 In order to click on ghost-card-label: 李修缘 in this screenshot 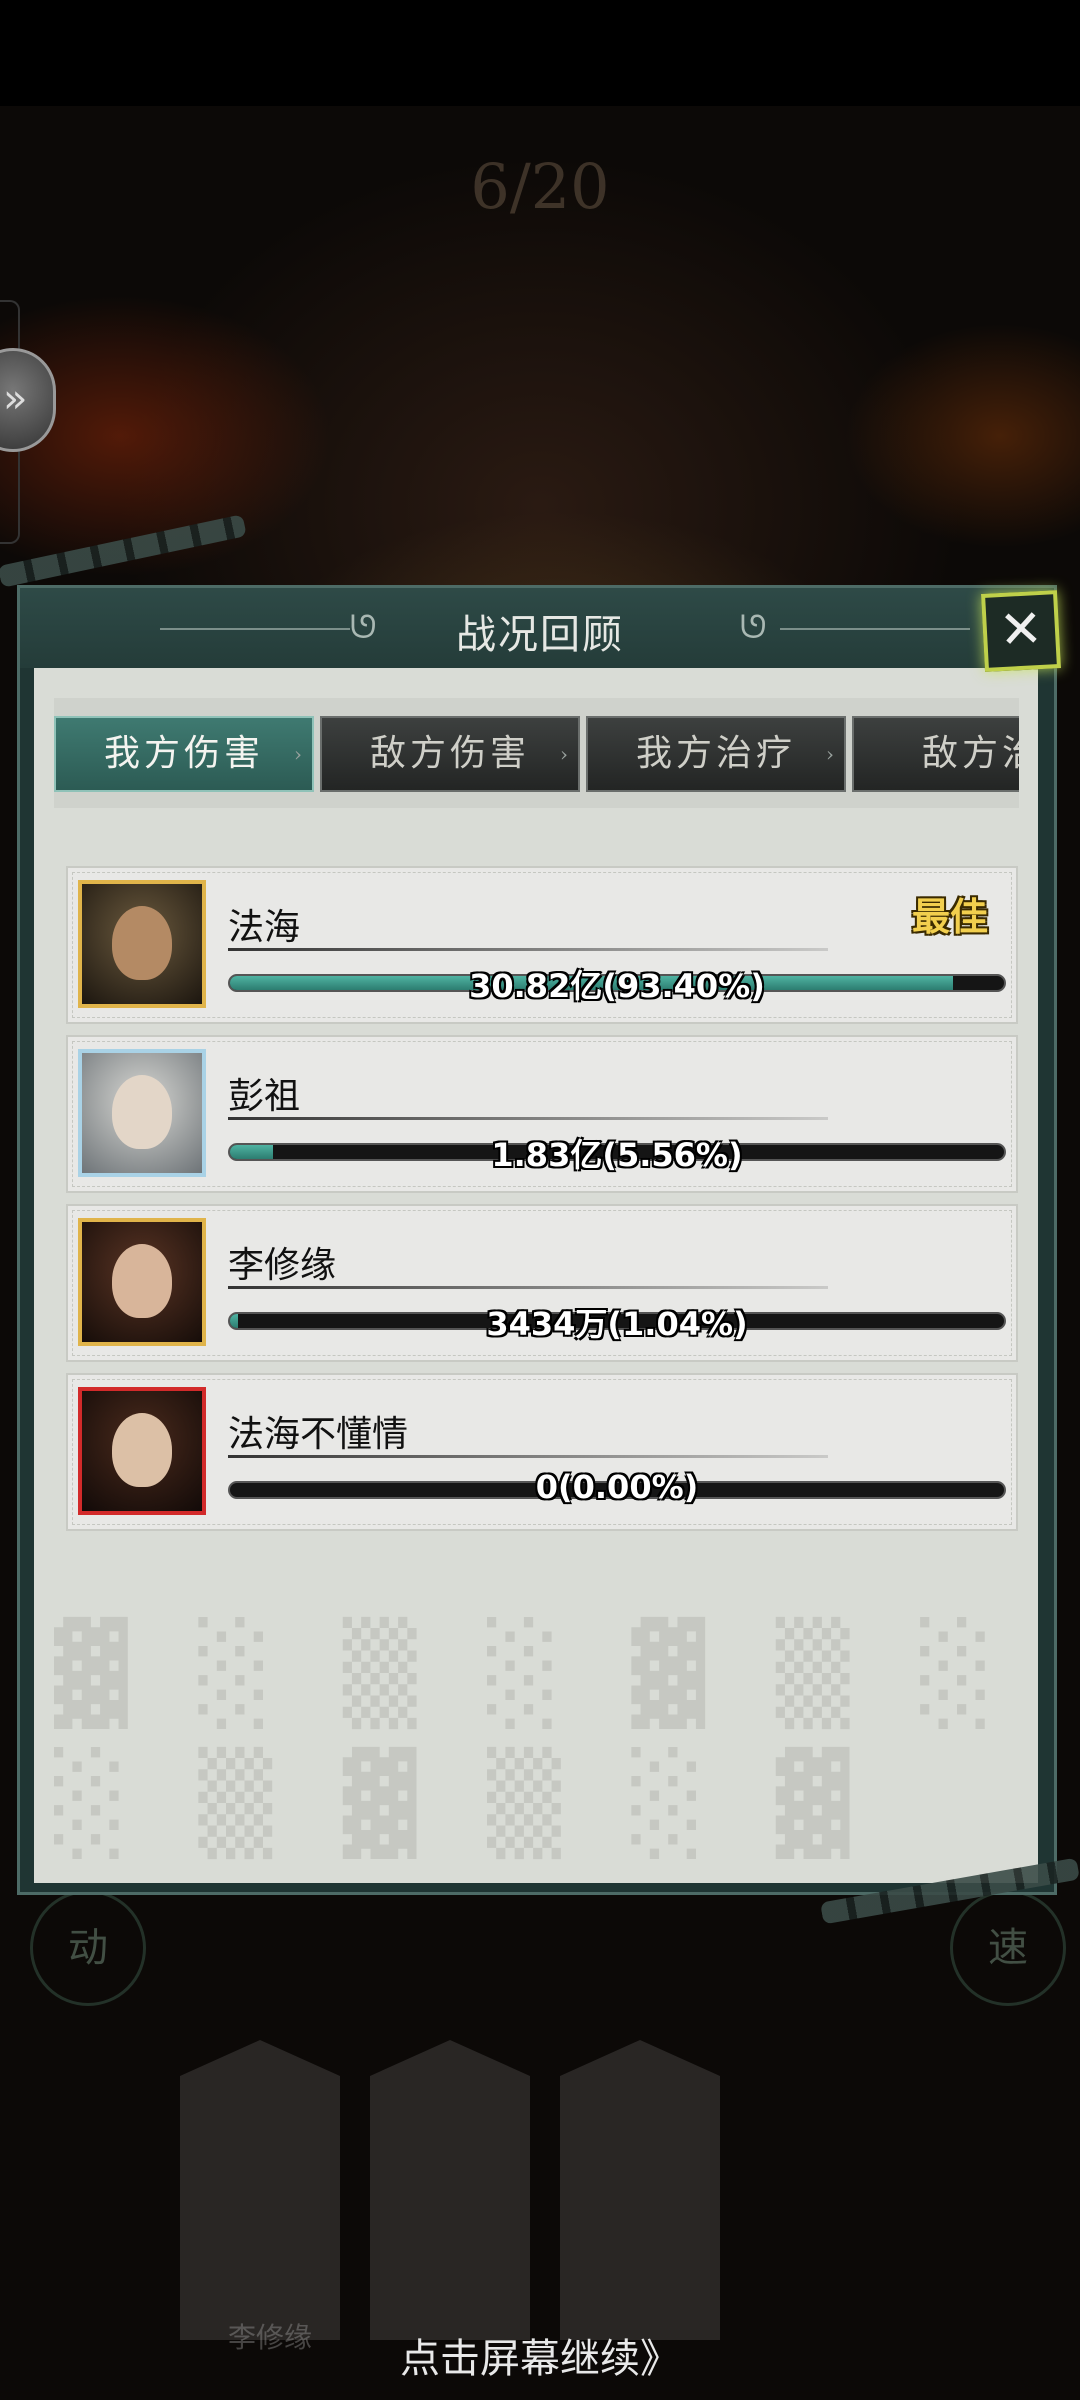, I will do `click(269, 2337)`.